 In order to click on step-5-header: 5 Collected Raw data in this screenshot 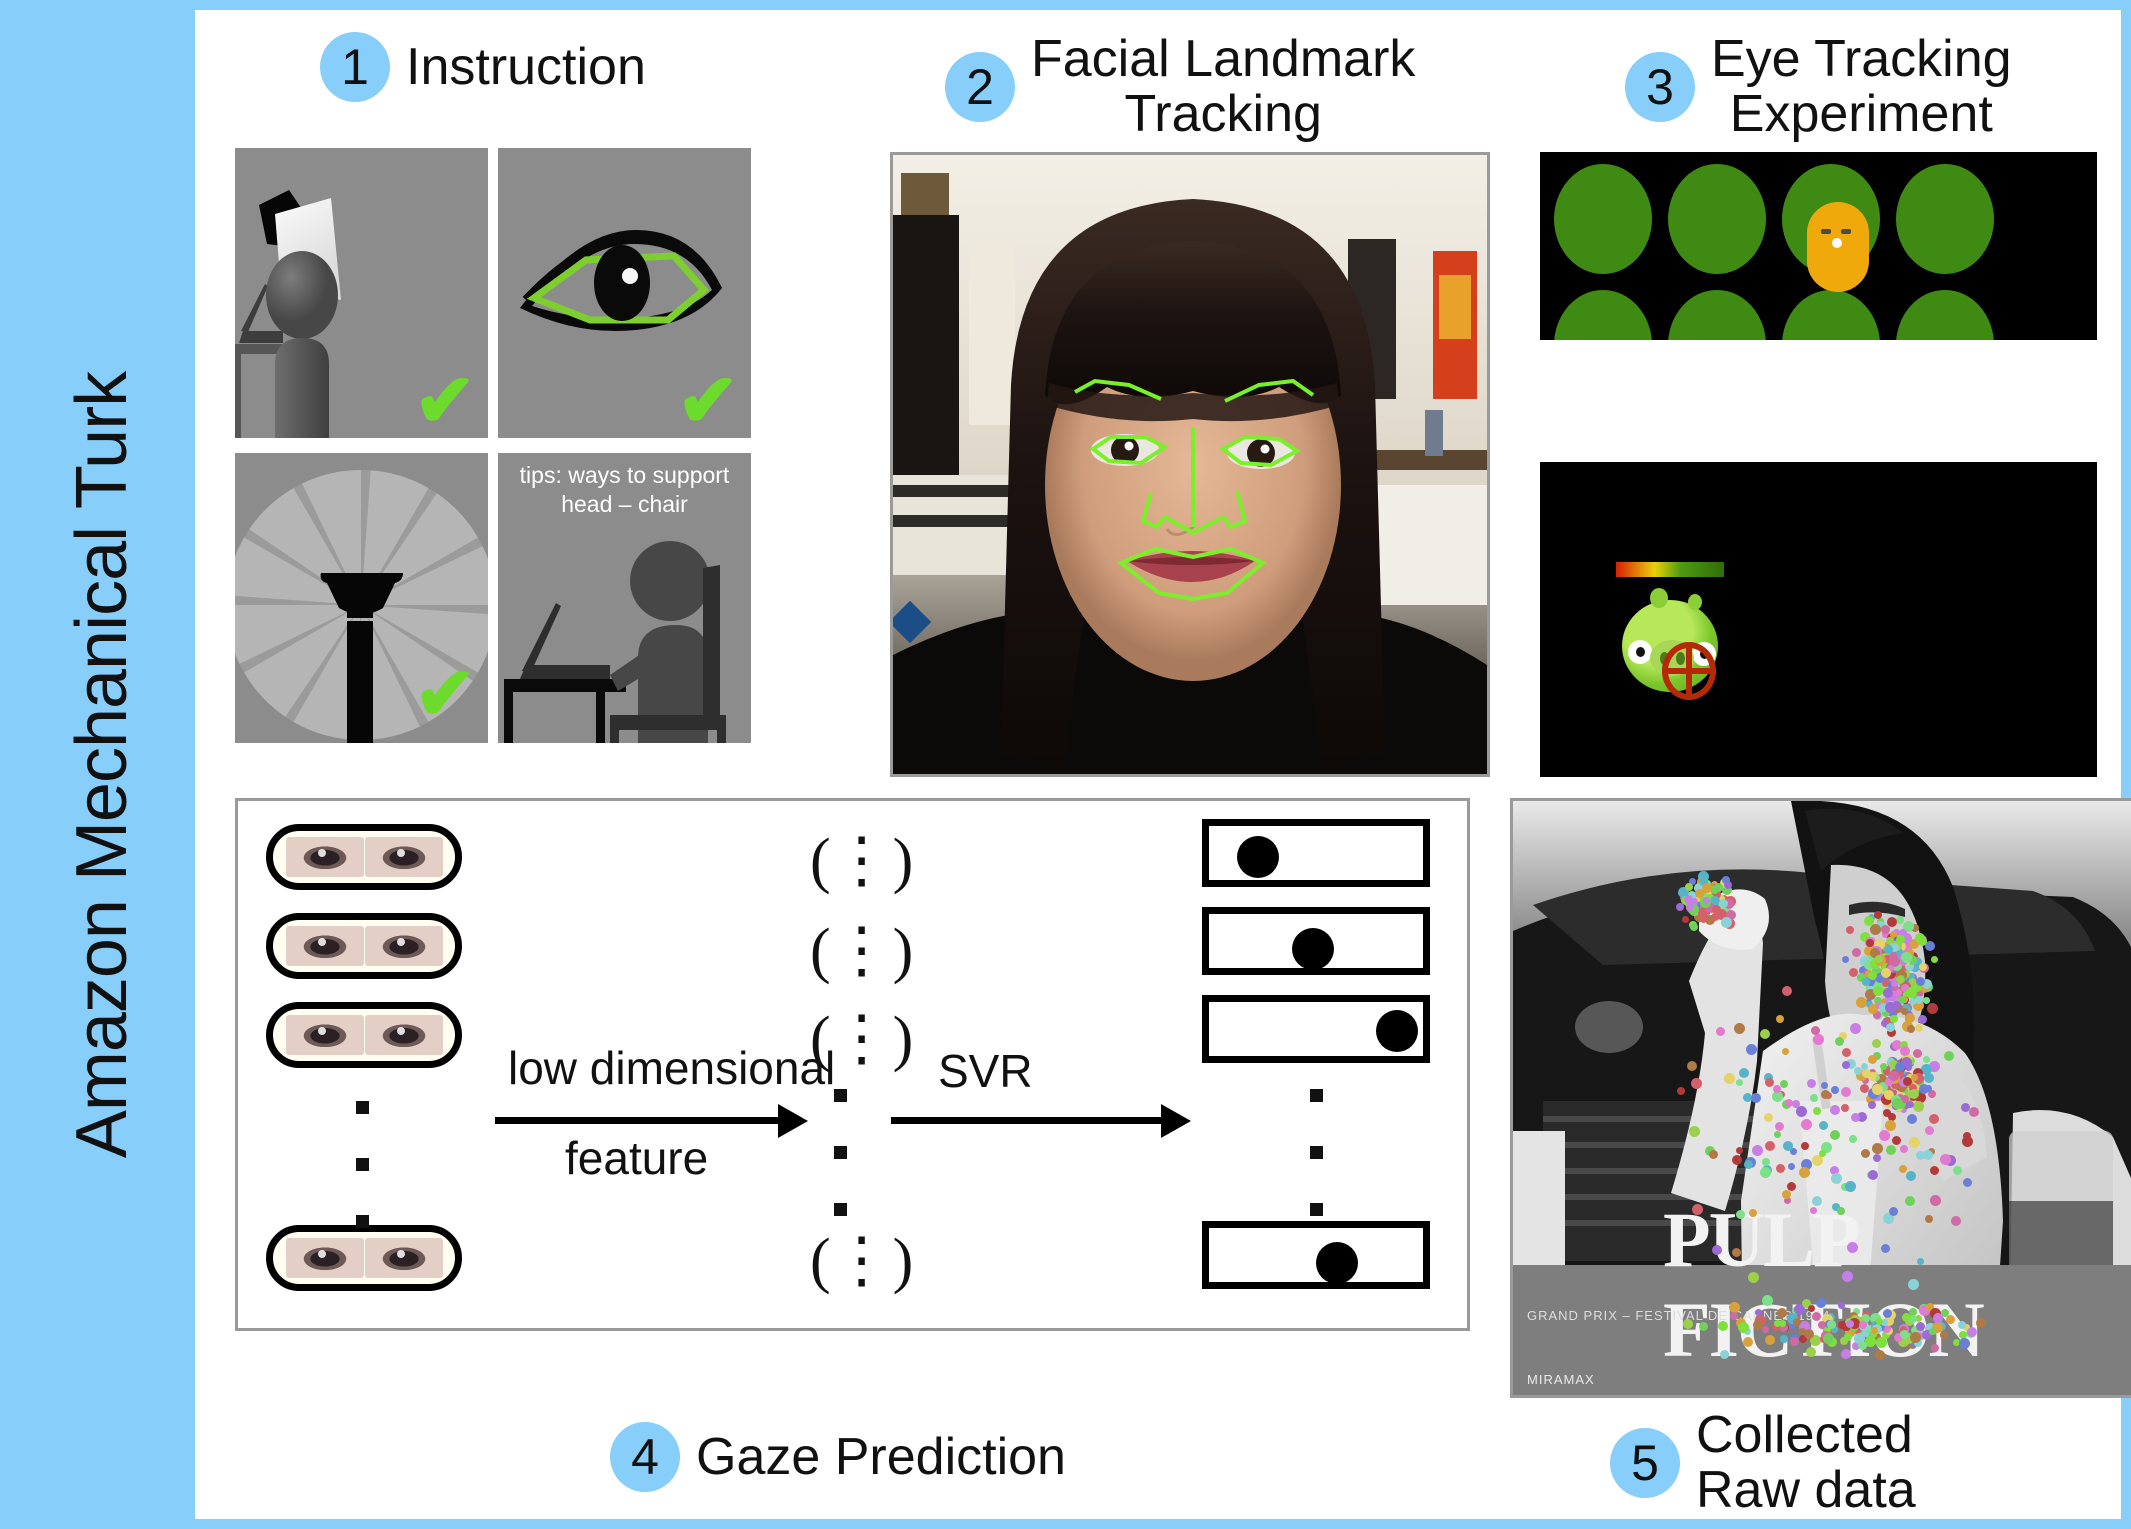, I will do `click(1763, 1462)`.